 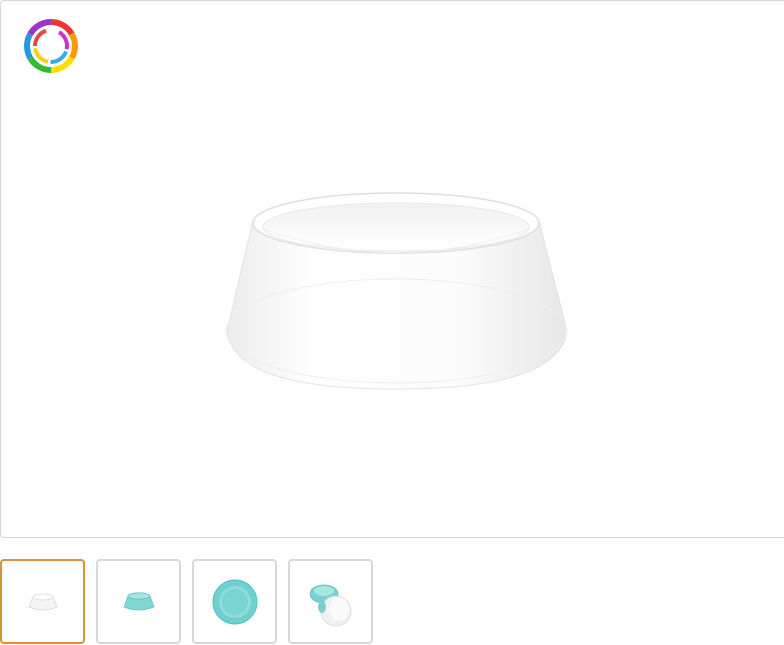 I want to click on white-pet-bowl-image, so click(x=396, y=293).